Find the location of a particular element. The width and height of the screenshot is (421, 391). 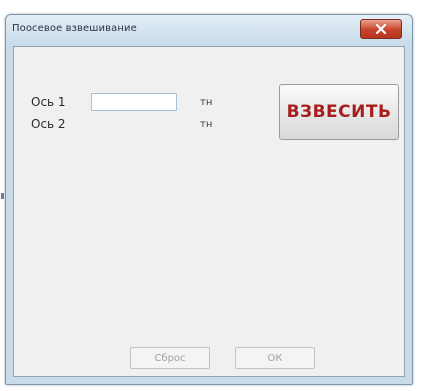

ok-button: ОК is located at coordinates (275, 358).